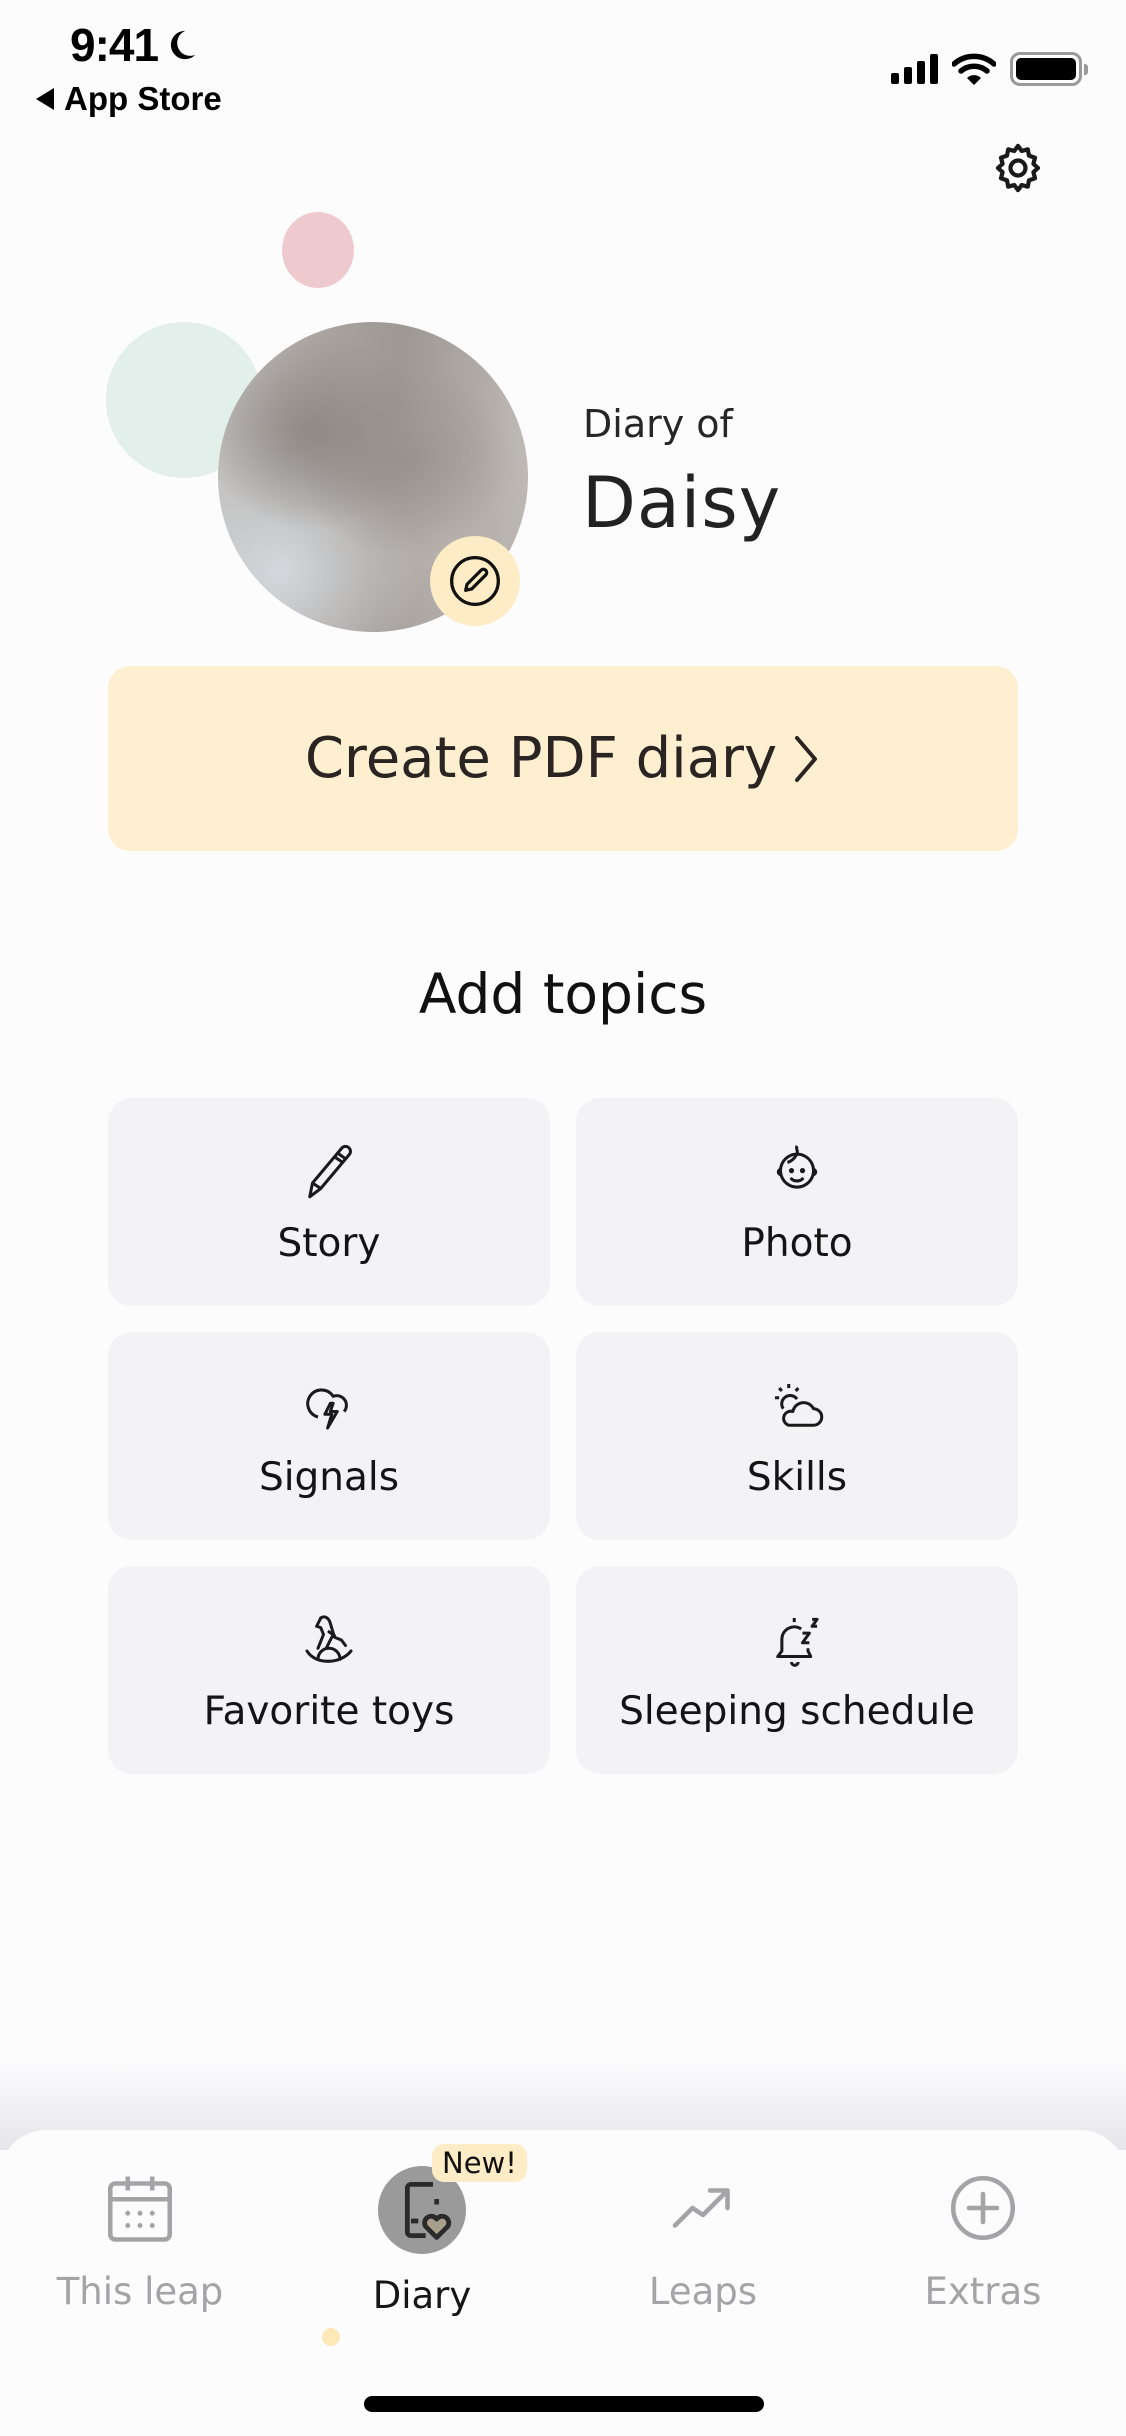 This screenshot has width=1126, height=2436. Describe the element at coordinates (1049, 69) in the screenshot. I see `battery-icon` at that location.